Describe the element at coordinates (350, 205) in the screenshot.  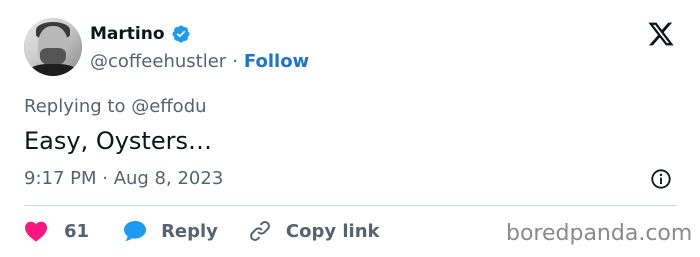
I see `divider` at that location.